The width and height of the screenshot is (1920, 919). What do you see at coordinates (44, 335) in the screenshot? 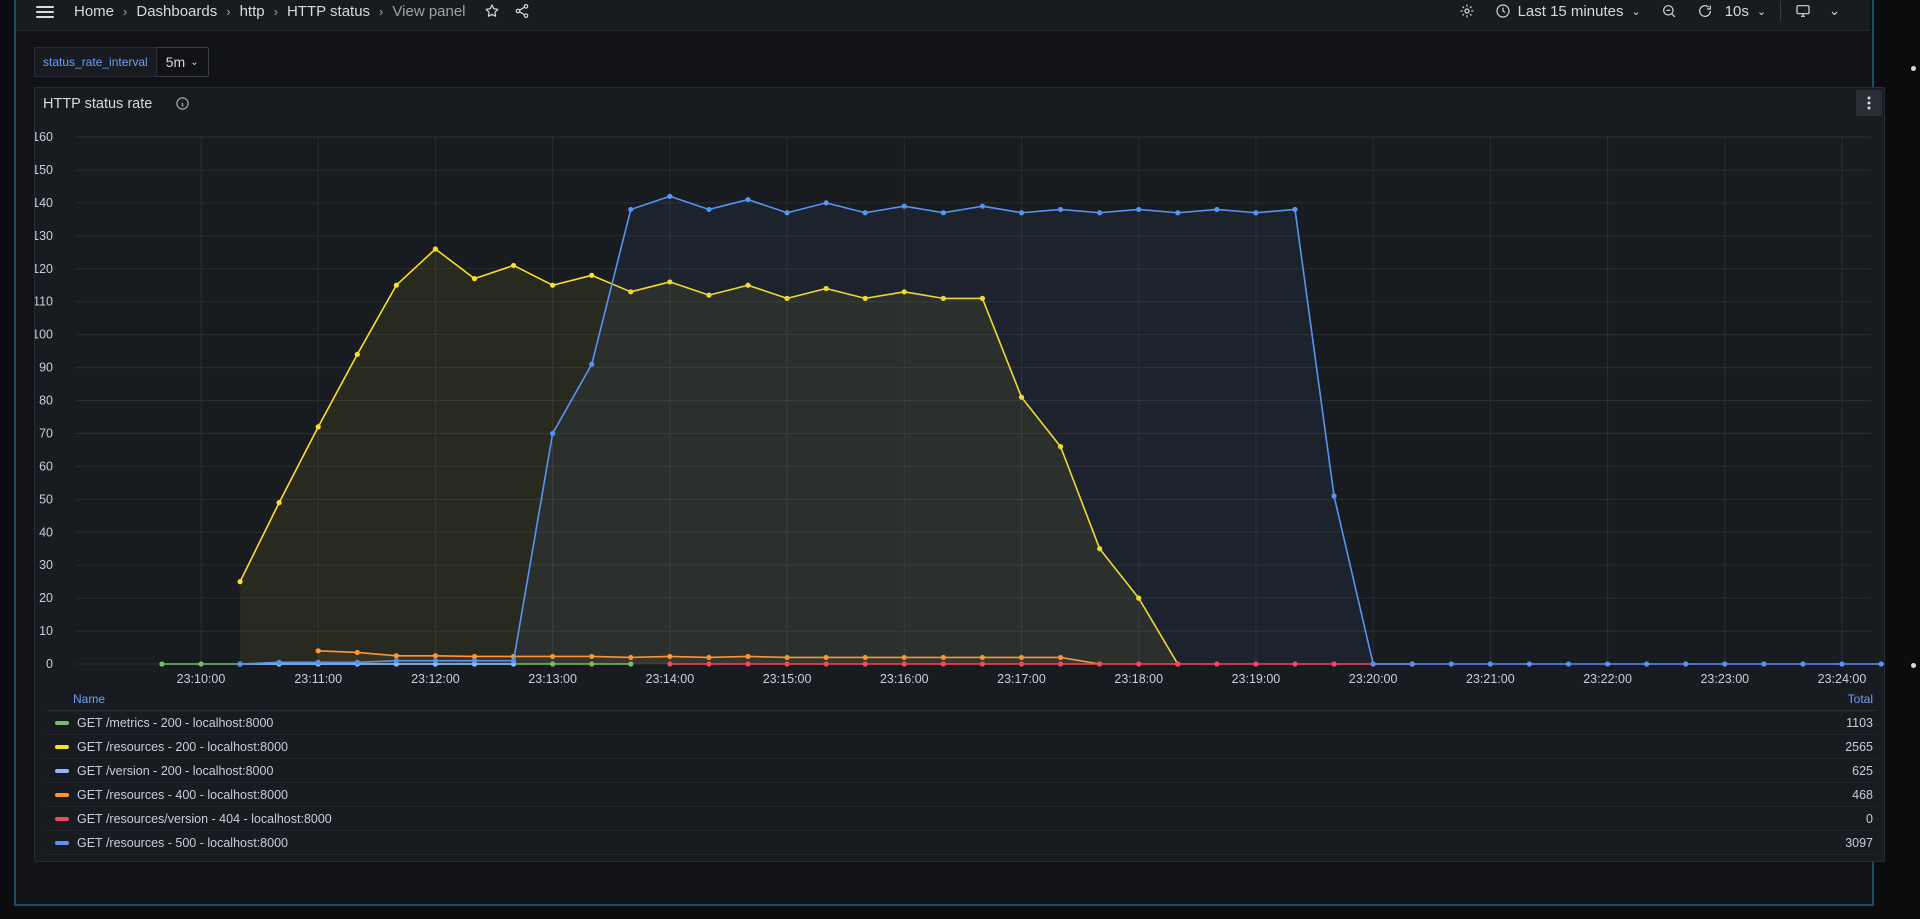
I see `y-tick-label: 100` at bounding box center [44, 335].